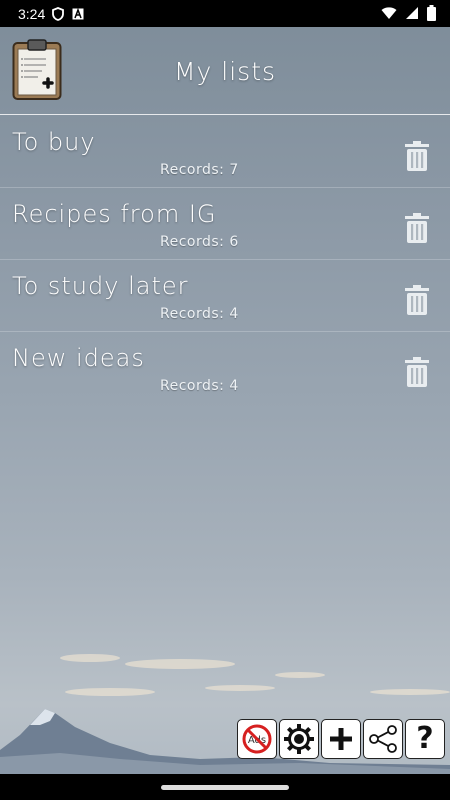  What do you see at coordinates (78, 13) in the screenshot?
I see `a-badge-icon` at bounding box center [78, 13].